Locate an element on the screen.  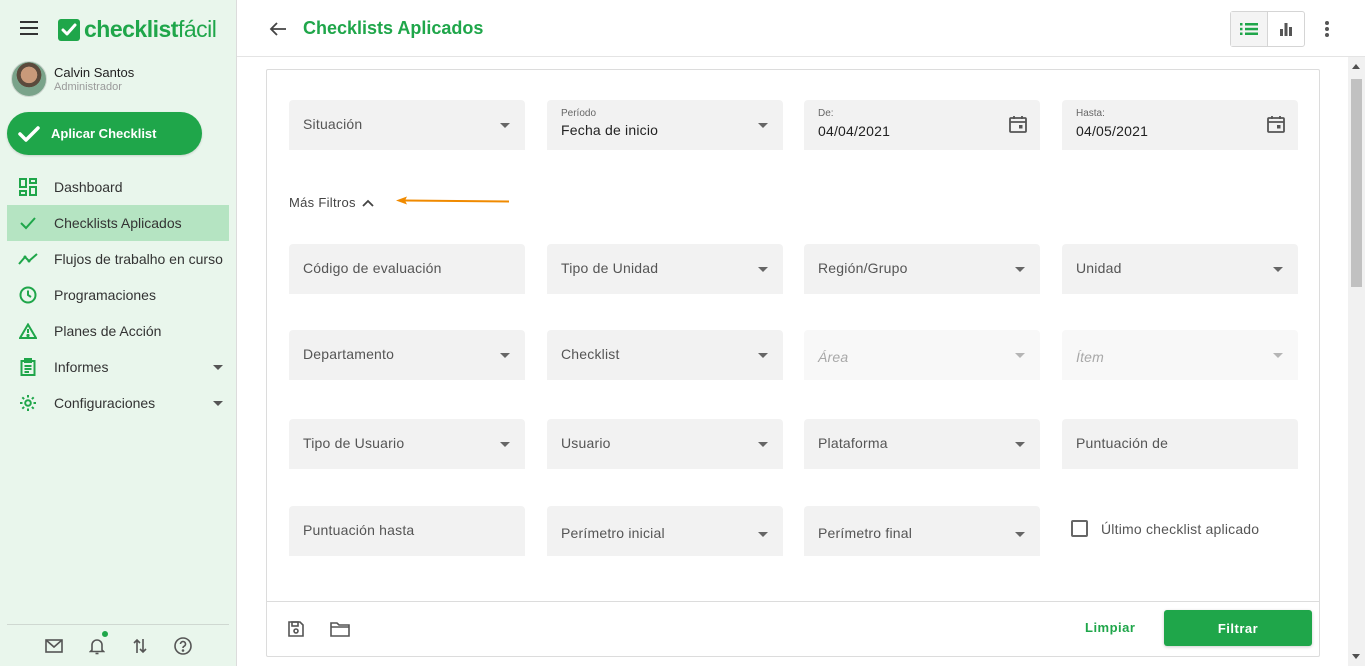
sidebar-item-dashboard: Dashboard is located at coordinates (118, 187).